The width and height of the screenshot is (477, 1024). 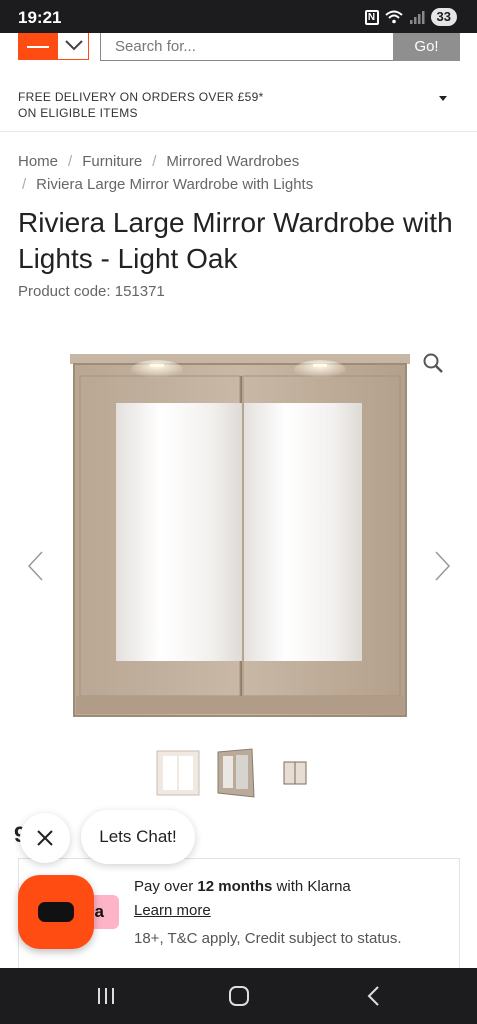 I want to click on chevron-down-icon, so click(x=74, y=45).